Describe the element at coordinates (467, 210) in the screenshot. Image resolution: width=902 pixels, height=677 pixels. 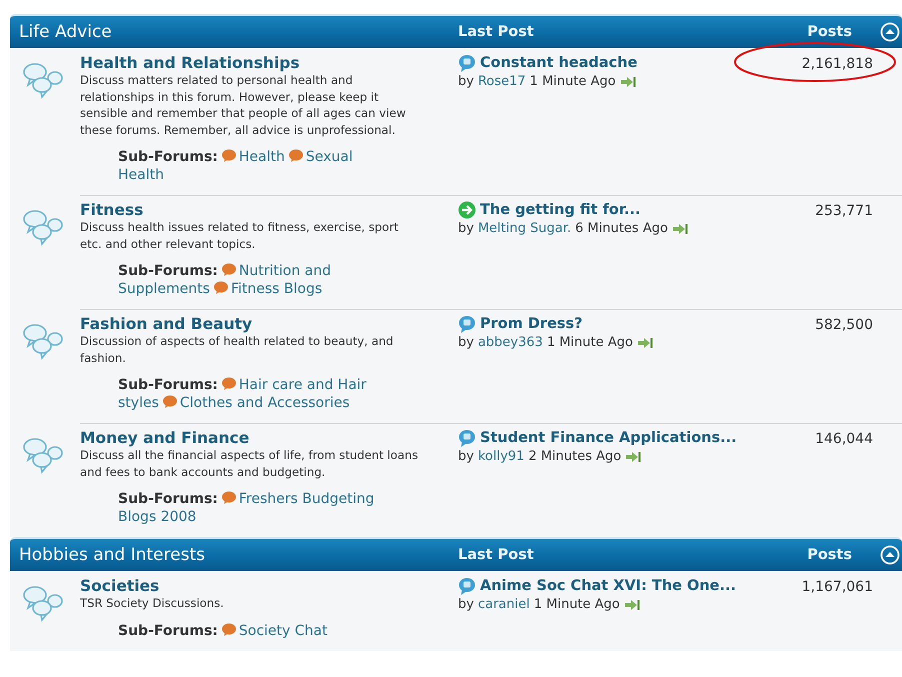
I see `arrow-circle-icon` at that location.